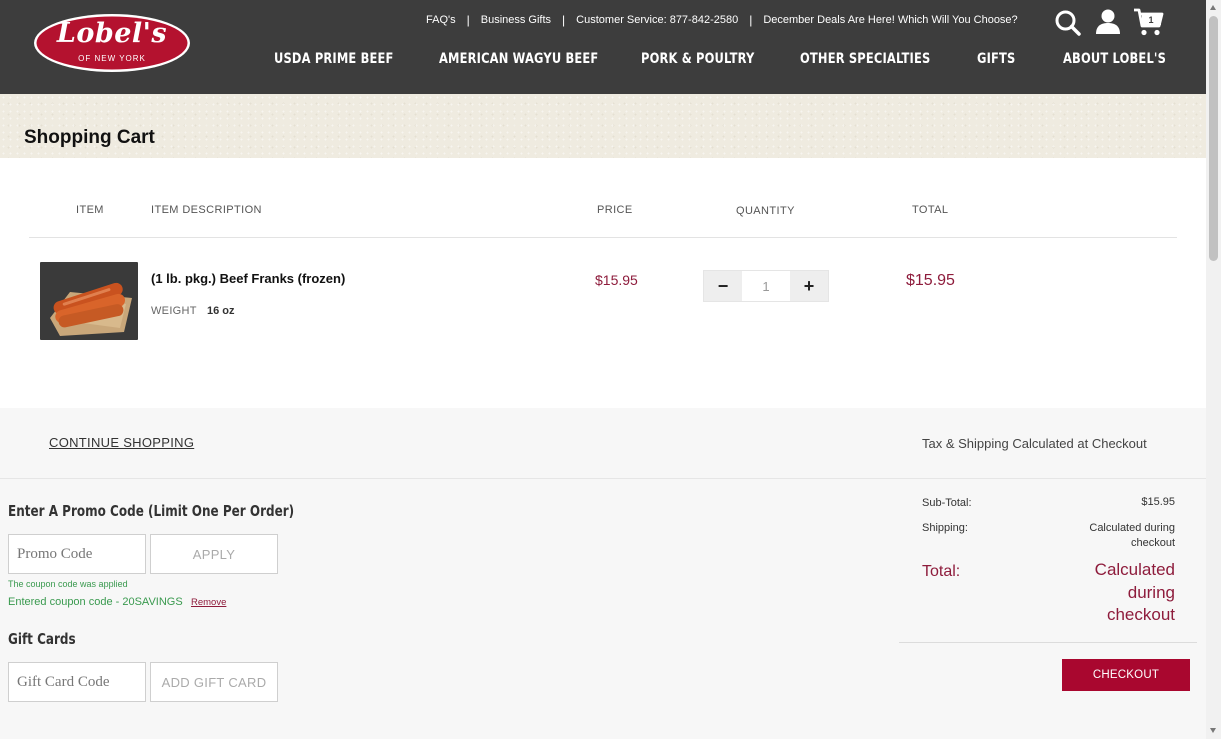 This screenshot has height=739, width=1221. What do you see at coordinates (941, 571) in the screenshot?
I see `order-total-label: Total:` at bounding box center [941, 571].